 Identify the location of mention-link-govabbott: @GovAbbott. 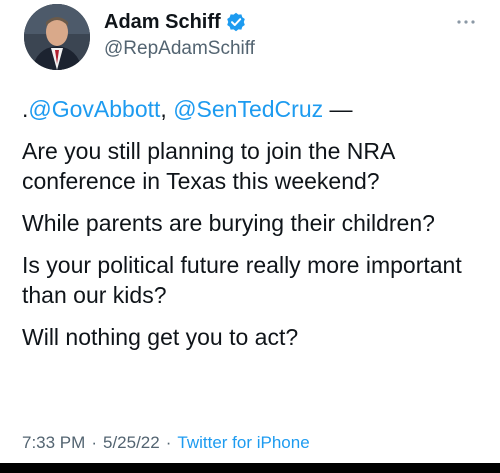
(94, 109).